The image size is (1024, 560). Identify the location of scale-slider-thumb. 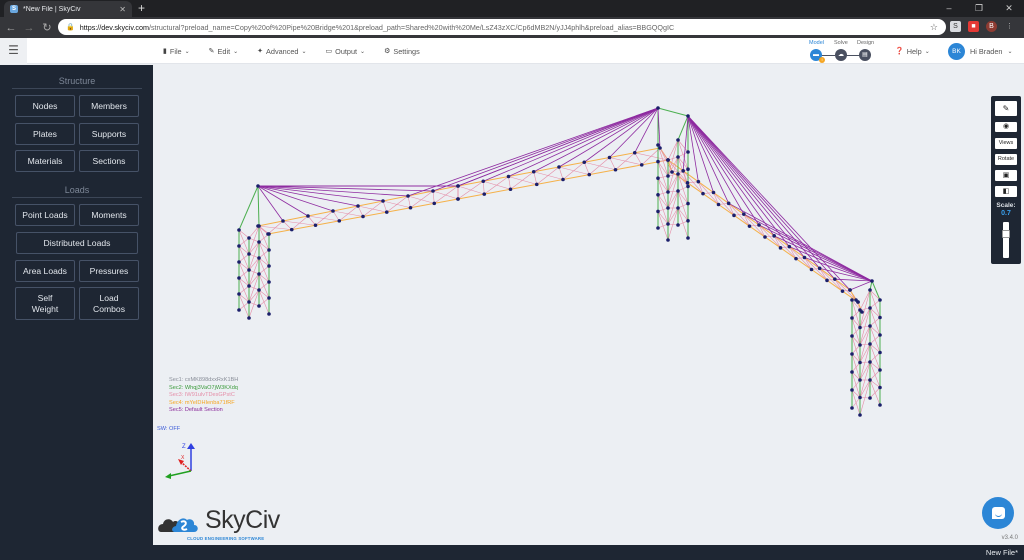
(1006, 234).